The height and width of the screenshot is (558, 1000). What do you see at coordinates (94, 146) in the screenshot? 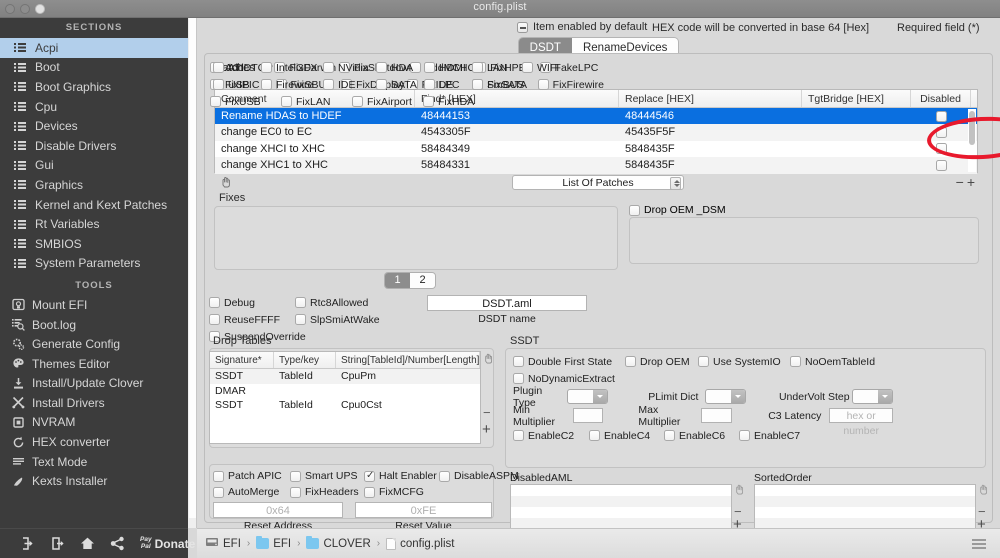
I see `sidebar-item-disable-drivers: Disable Drivers` at bounding box center [94, 146].